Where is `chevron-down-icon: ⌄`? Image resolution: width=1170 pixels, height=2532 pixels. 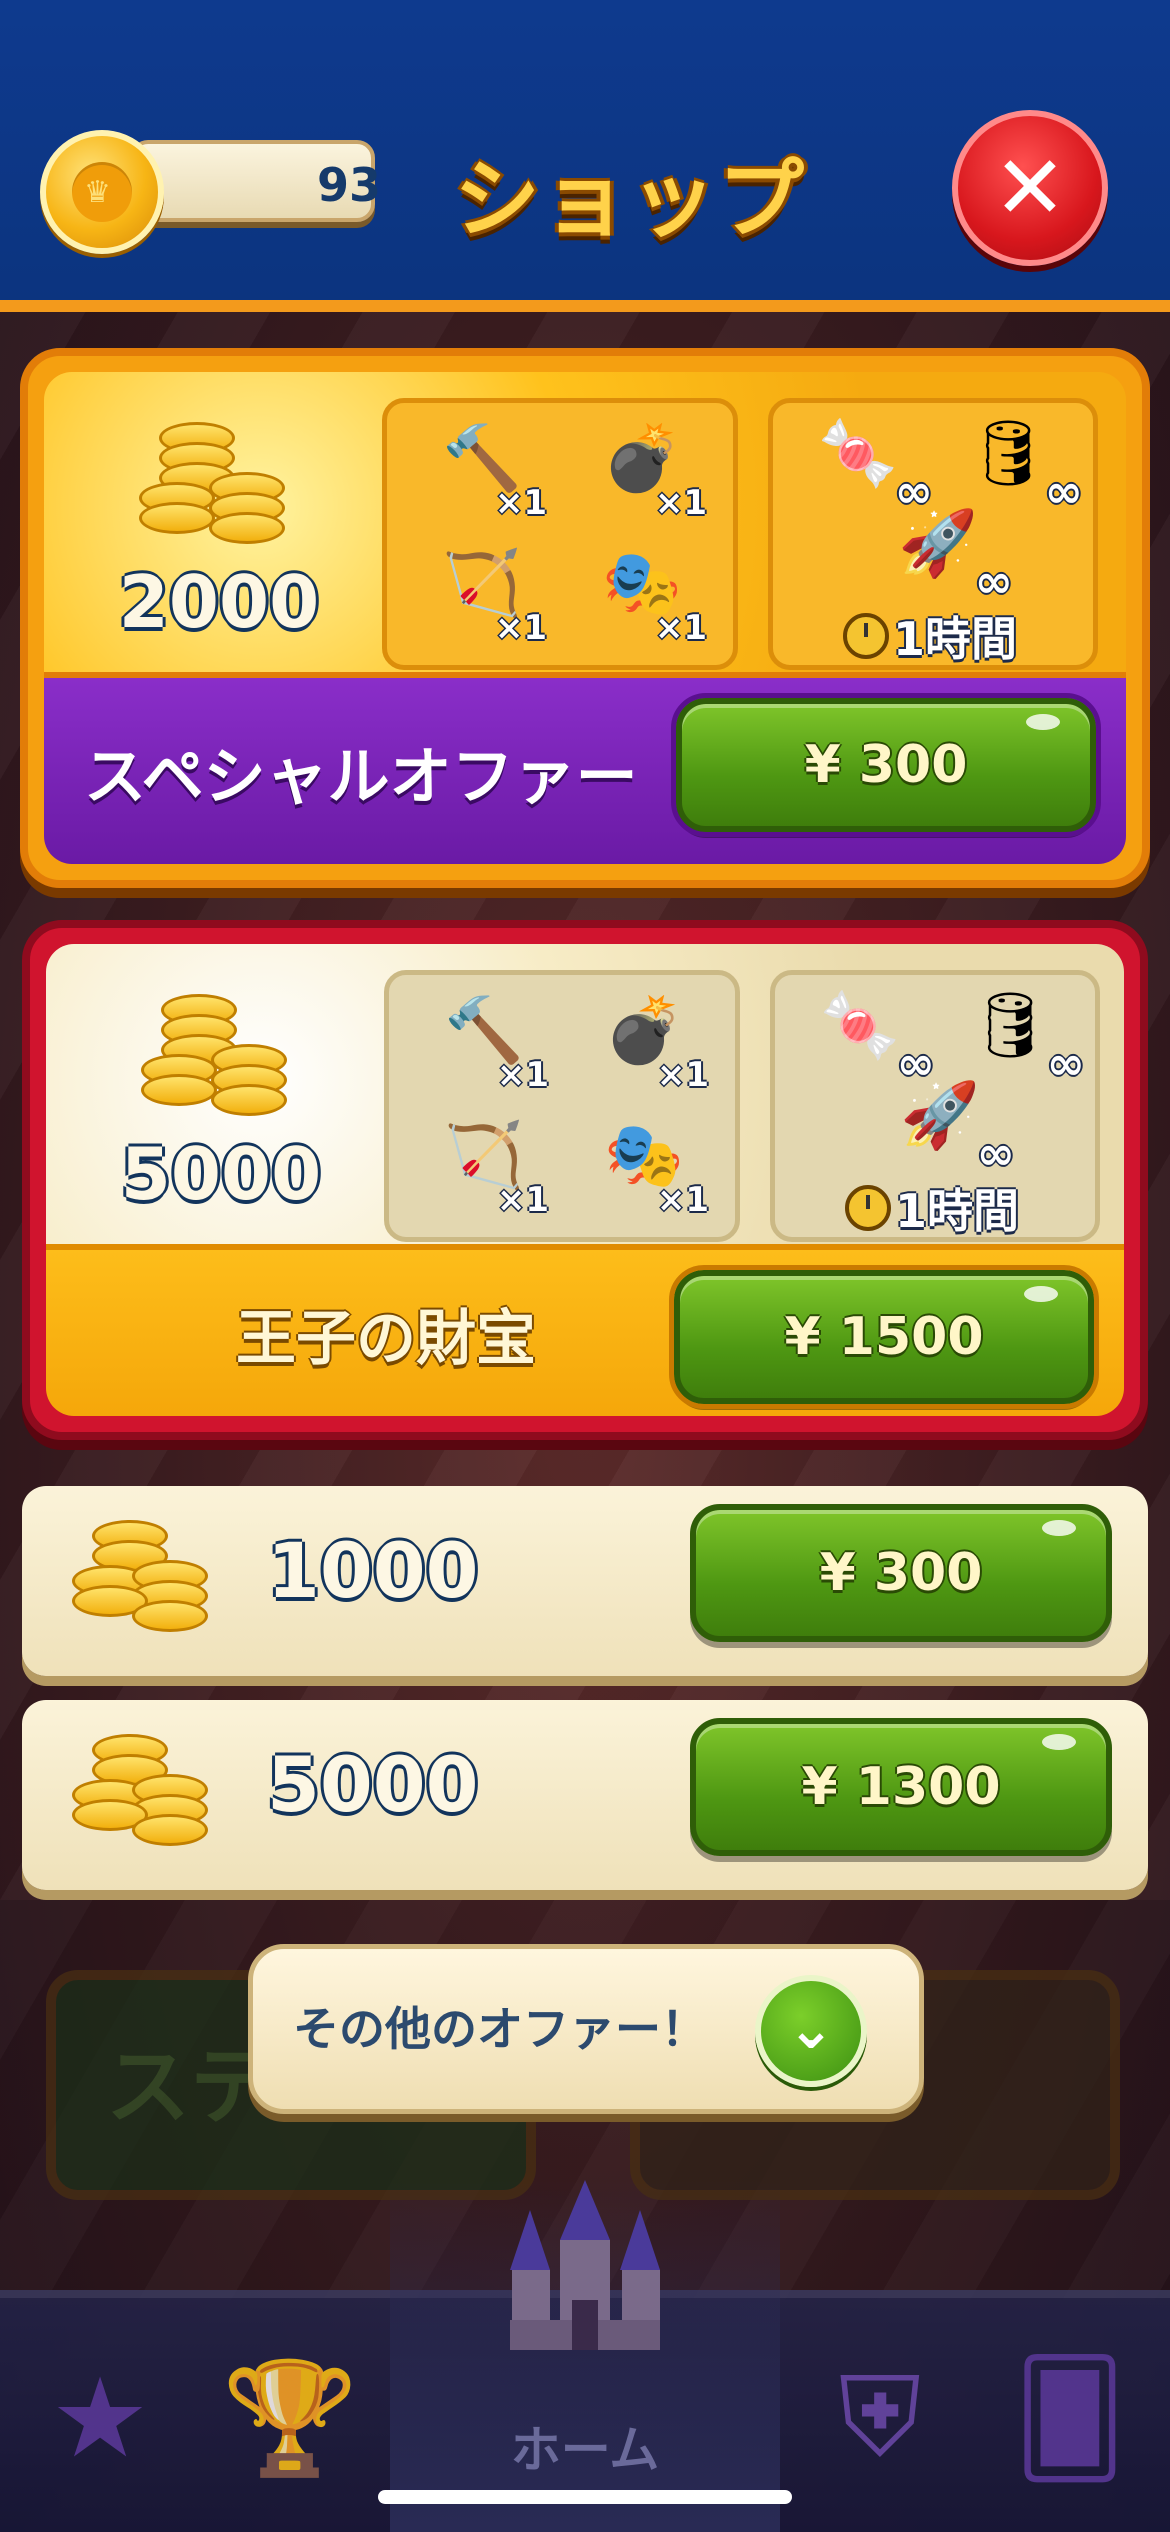 chevron-down-icon: ⌄ is located at coordinates (811, 2031).